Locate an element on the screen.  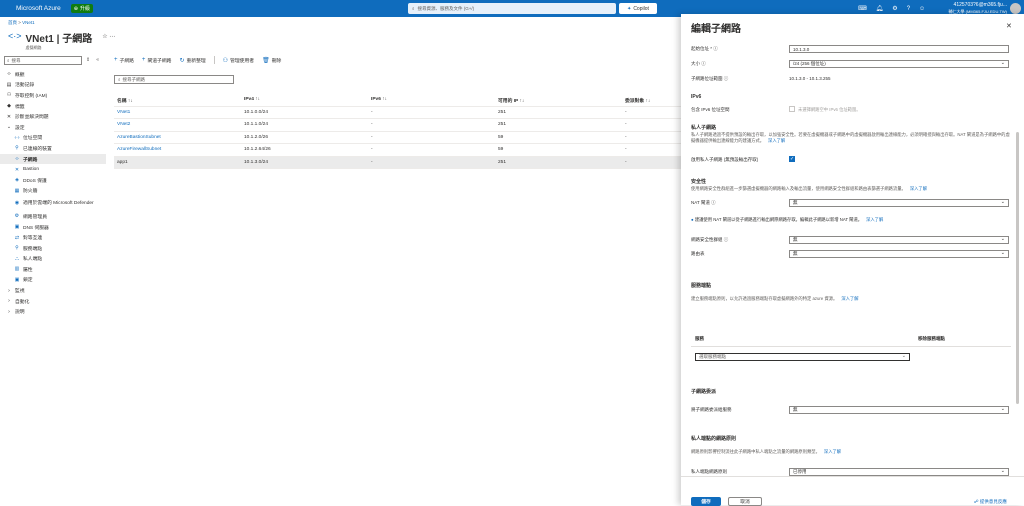
sidebar-item: ⛬ 私人端點 is located at coordinates (53, 259).